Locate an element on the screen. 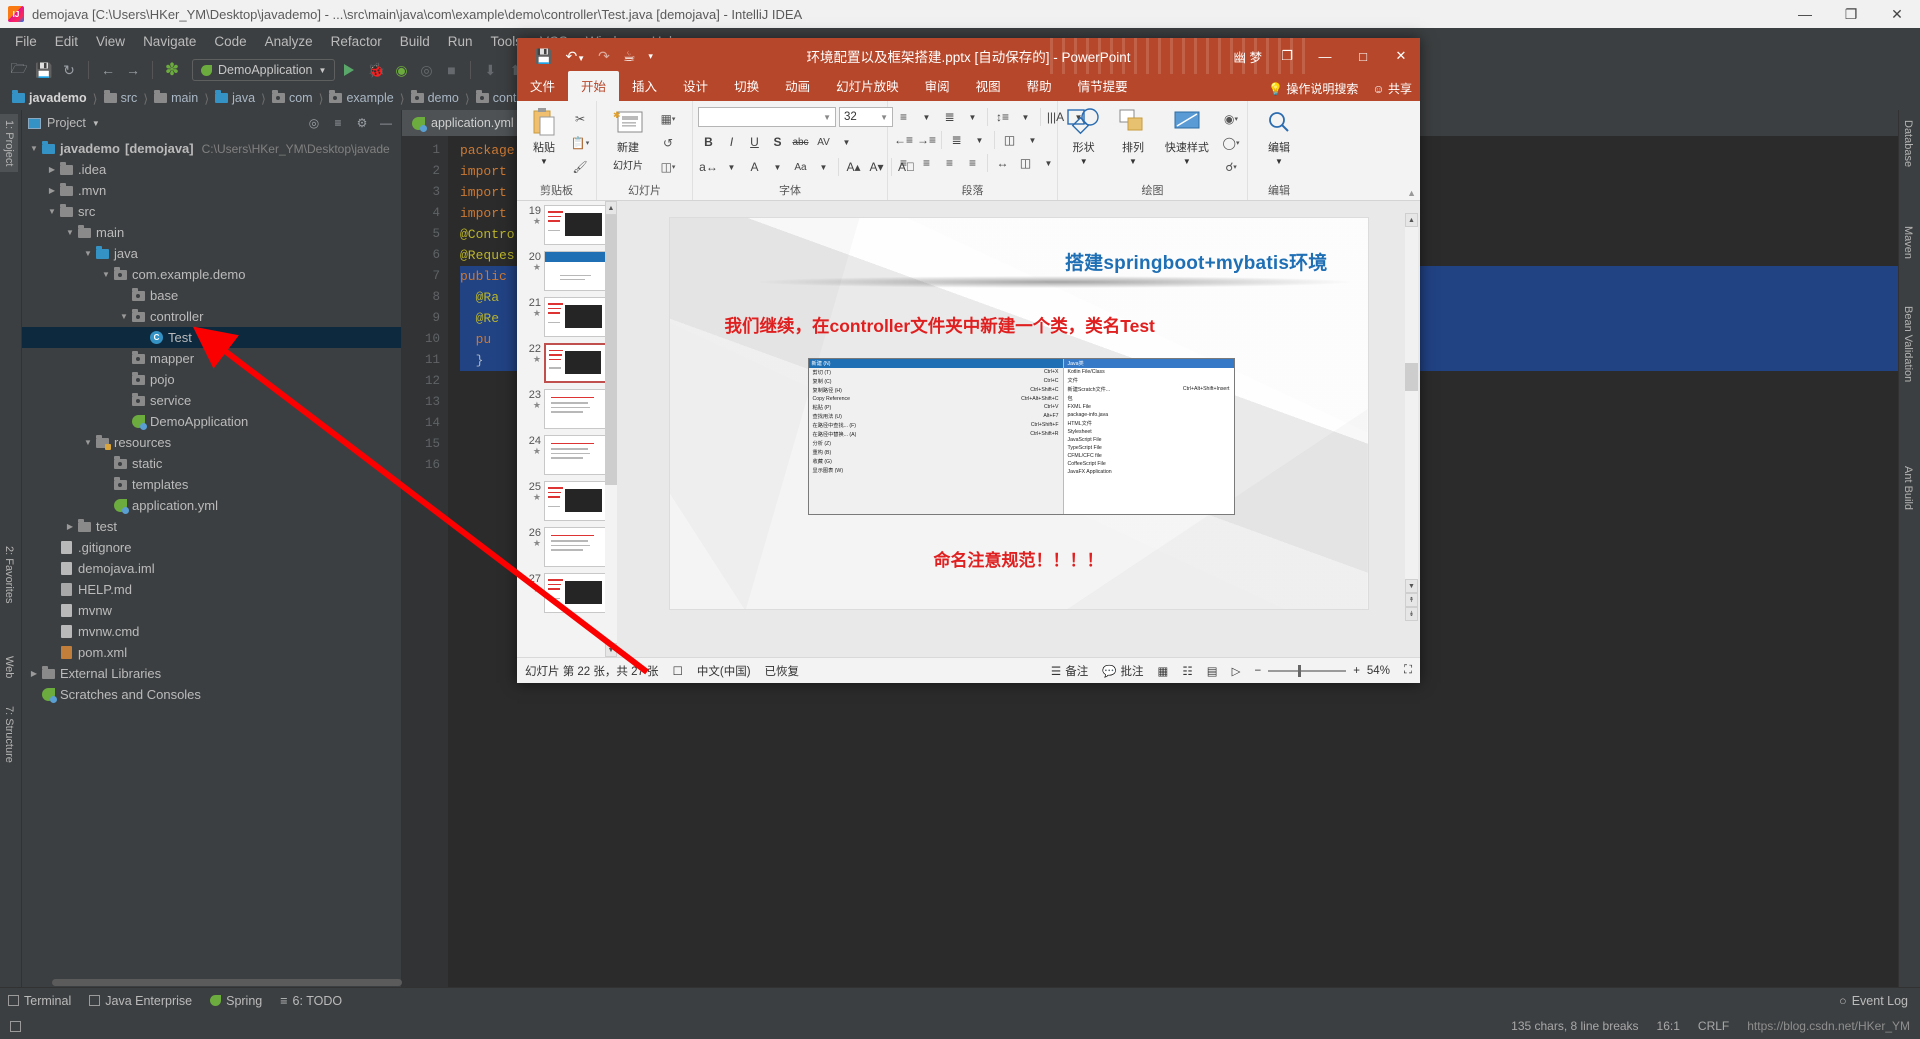 Image resolution: width=1920 pixels, height=1039 pixels. tree-expand-arrow: ▶ is located at coordinates (70, 526).